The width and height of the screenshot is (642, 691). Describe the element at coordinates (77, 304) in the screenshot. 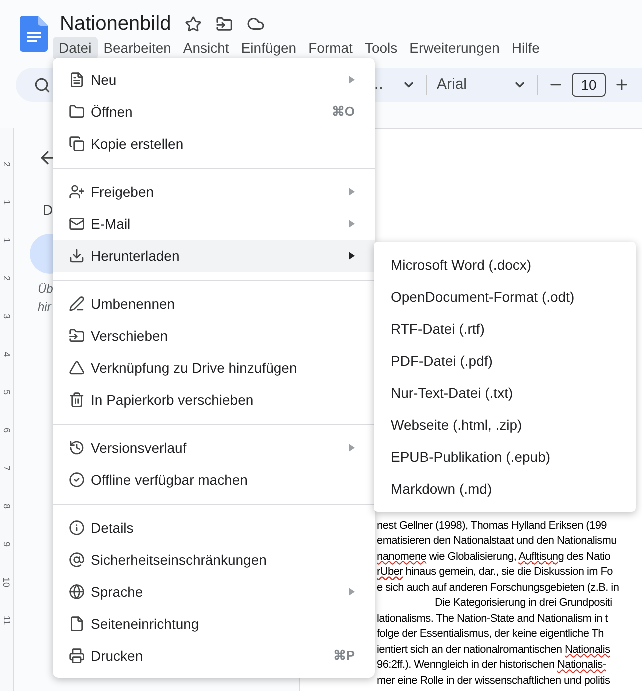

I see `pen-icon` at that location.